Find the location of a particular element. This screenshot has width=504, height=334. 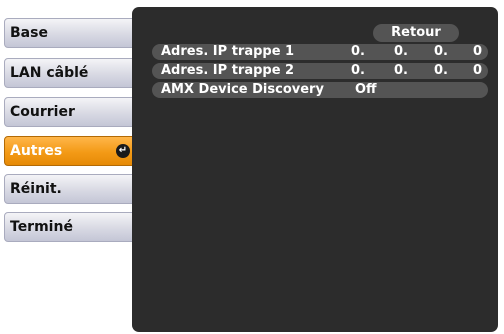

return-button-label: Retour is located at coordinates (416, 32).